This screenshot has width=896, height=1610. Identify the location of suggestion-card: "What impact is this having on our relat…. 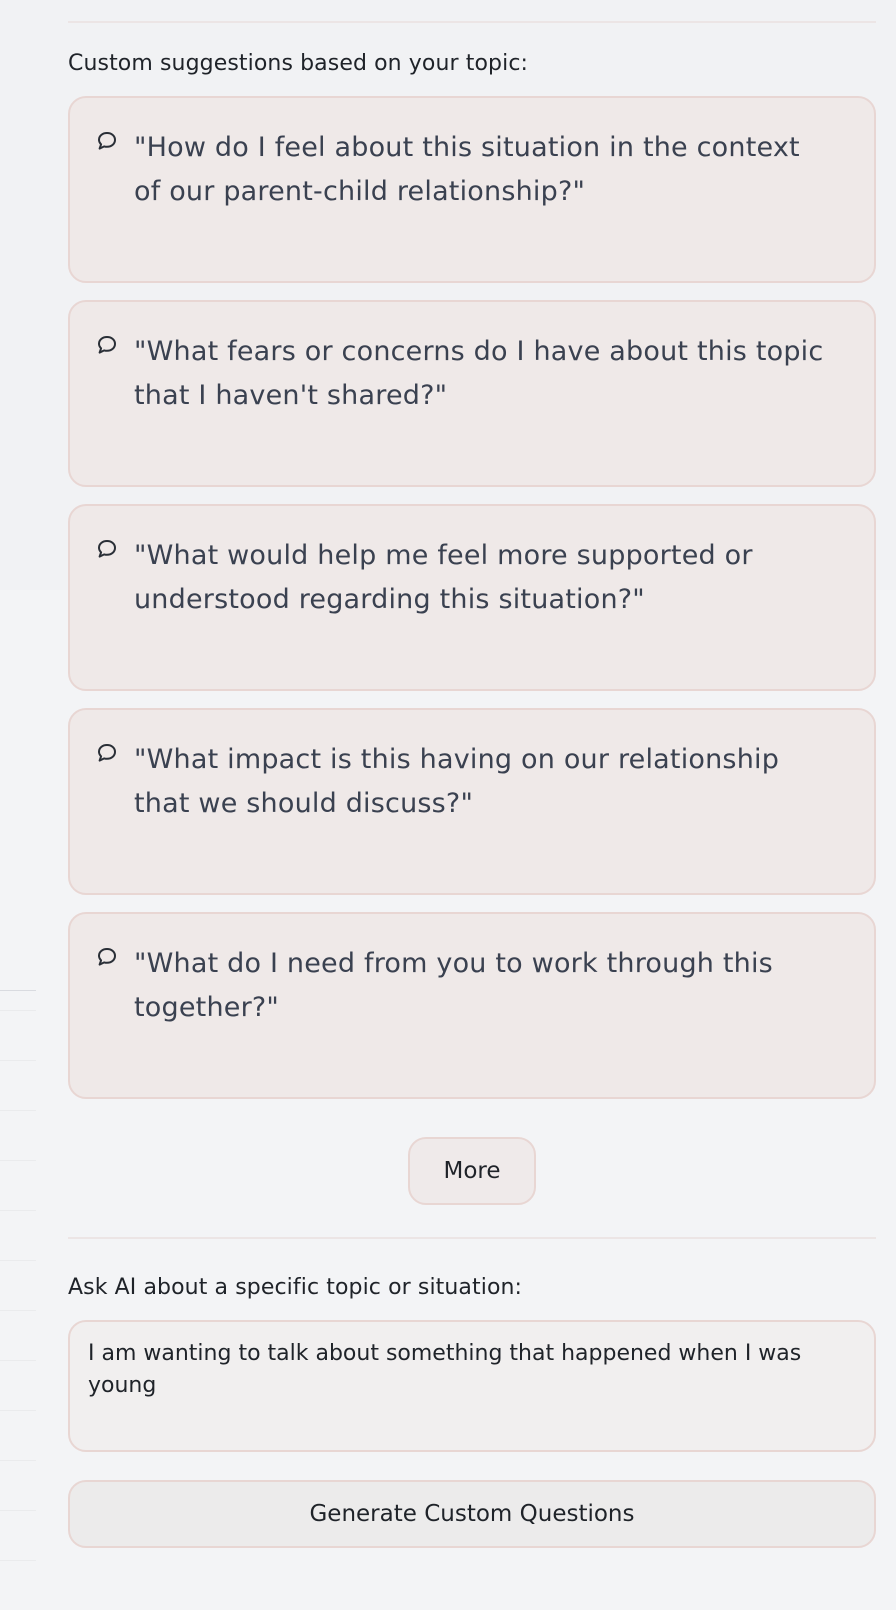
(472, 801).